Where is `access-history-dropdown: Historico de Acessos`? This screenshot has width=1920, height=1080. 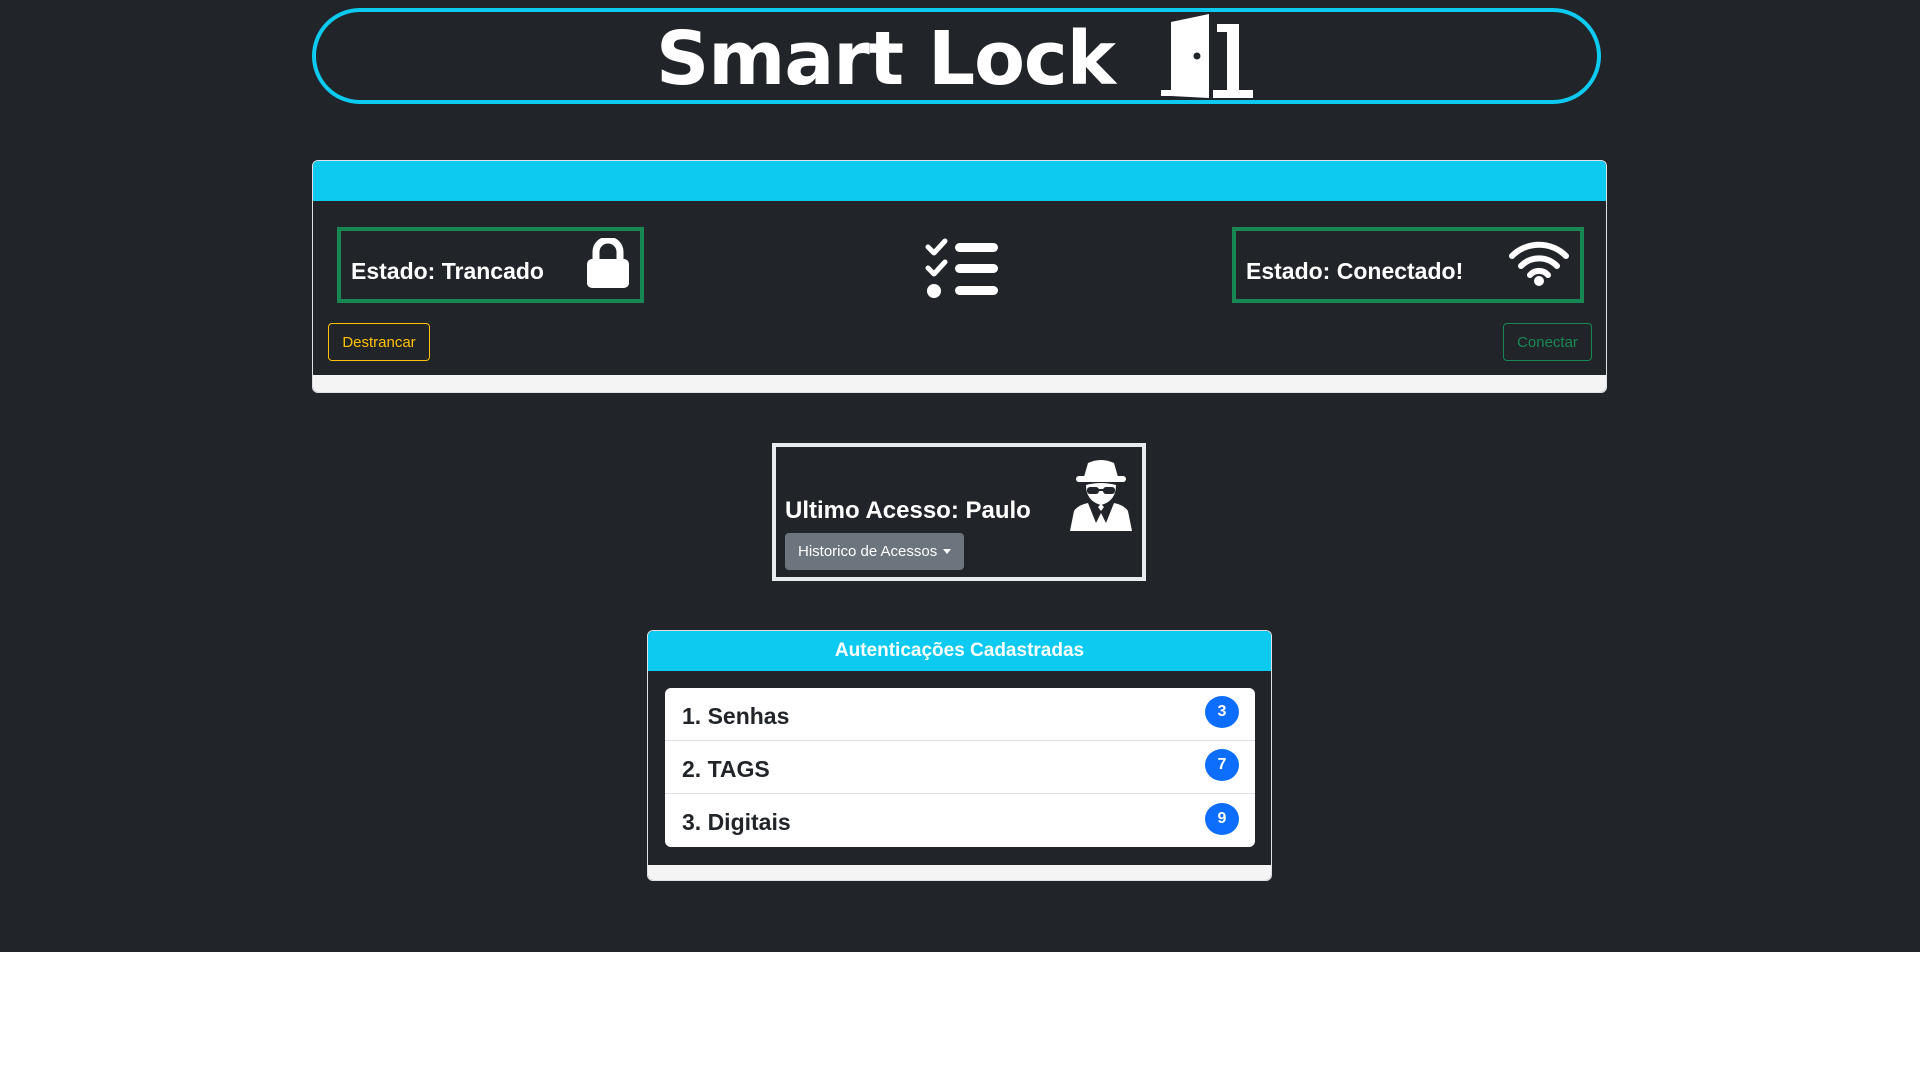 access-history-dropdown: Historico de Acessos is located at coordinates (875, 551).